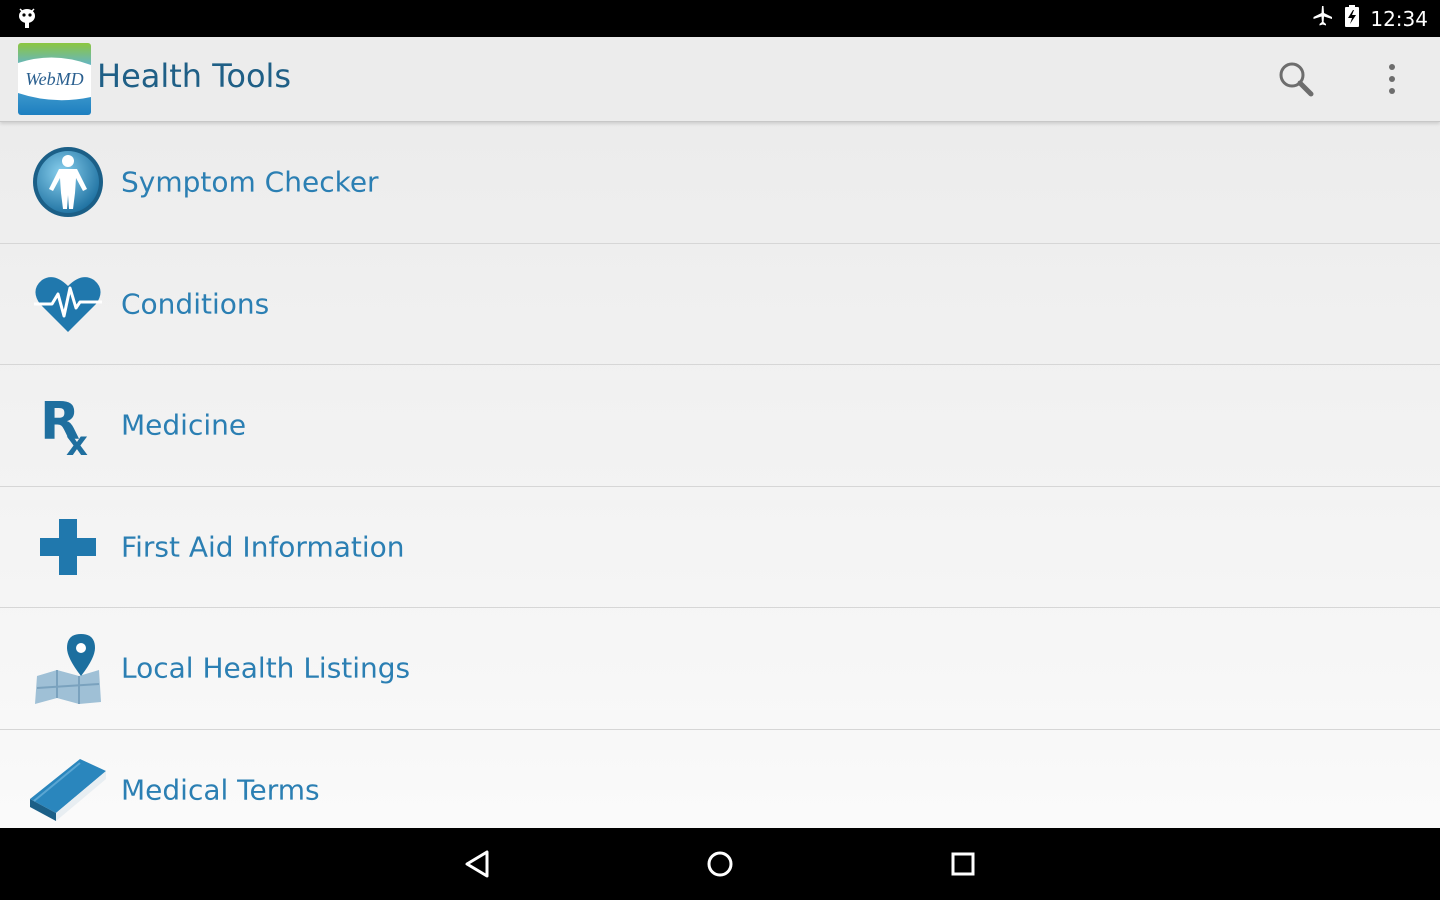  Describe the element at coordinates (1399, 18) in the screenshot. I see `status-time: 12:34` at that location.